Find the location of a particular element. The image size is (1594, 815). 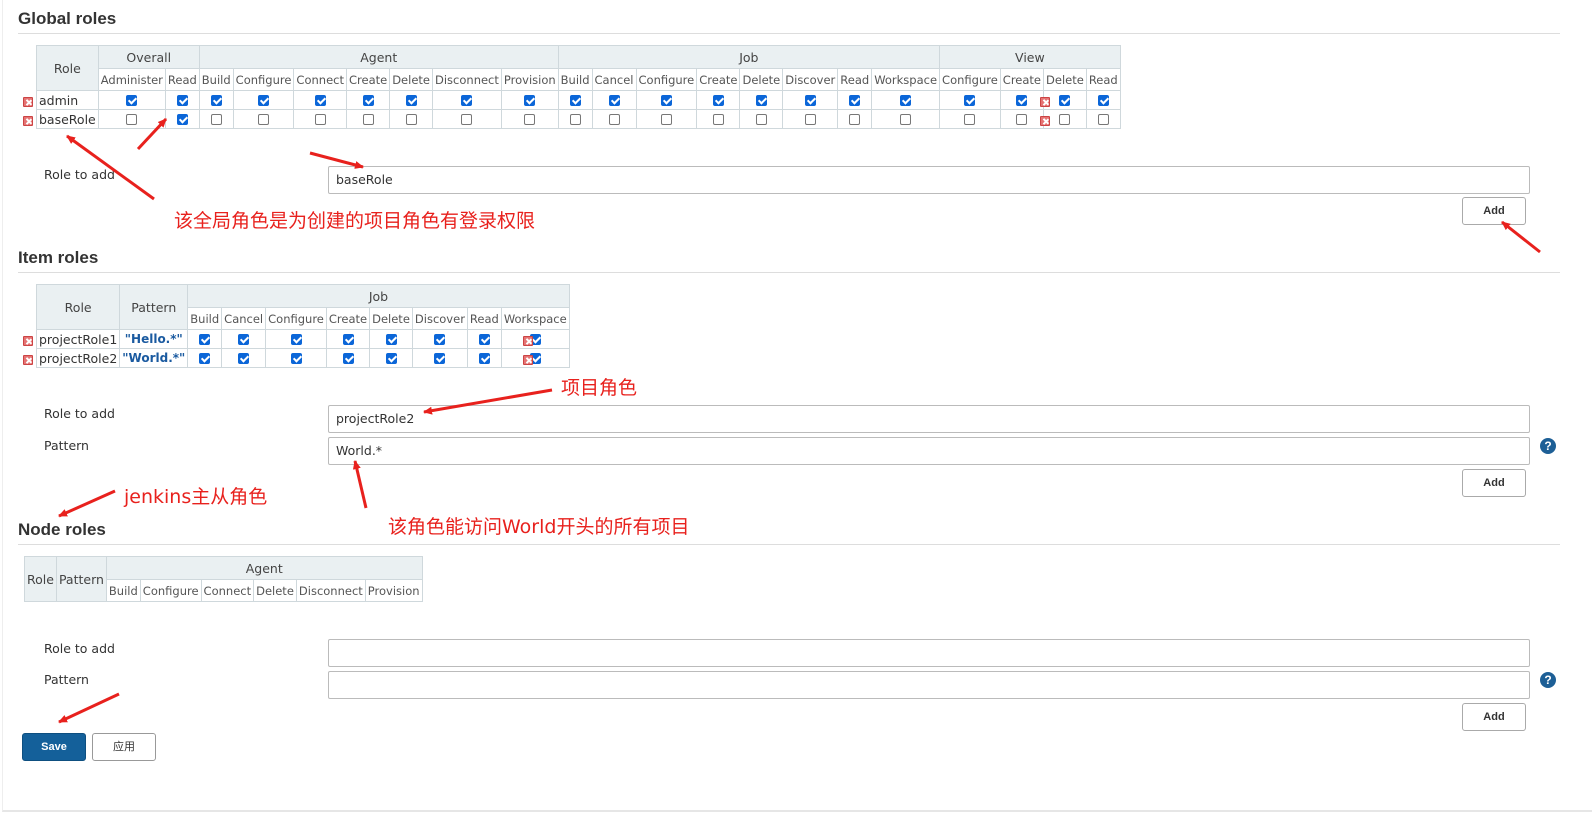

arrow-to-project-role-input is located at coordinates (488, 401).